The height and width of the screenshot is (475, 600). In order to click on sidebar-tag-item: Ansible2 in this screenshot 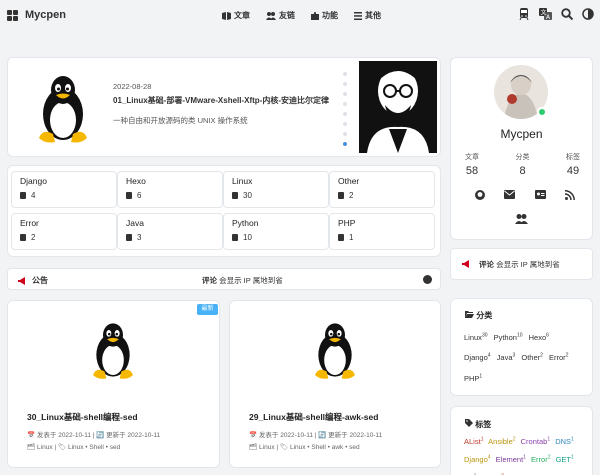, I will do `click(501, 441)`.